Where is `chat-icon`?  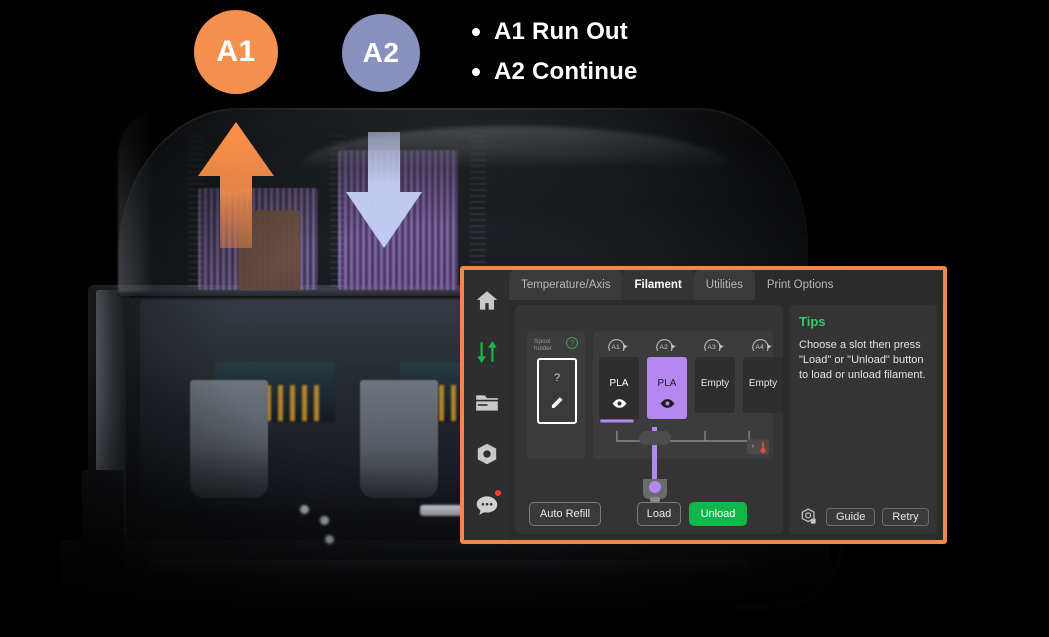 chat-icon is located at coordinates (486, 505).